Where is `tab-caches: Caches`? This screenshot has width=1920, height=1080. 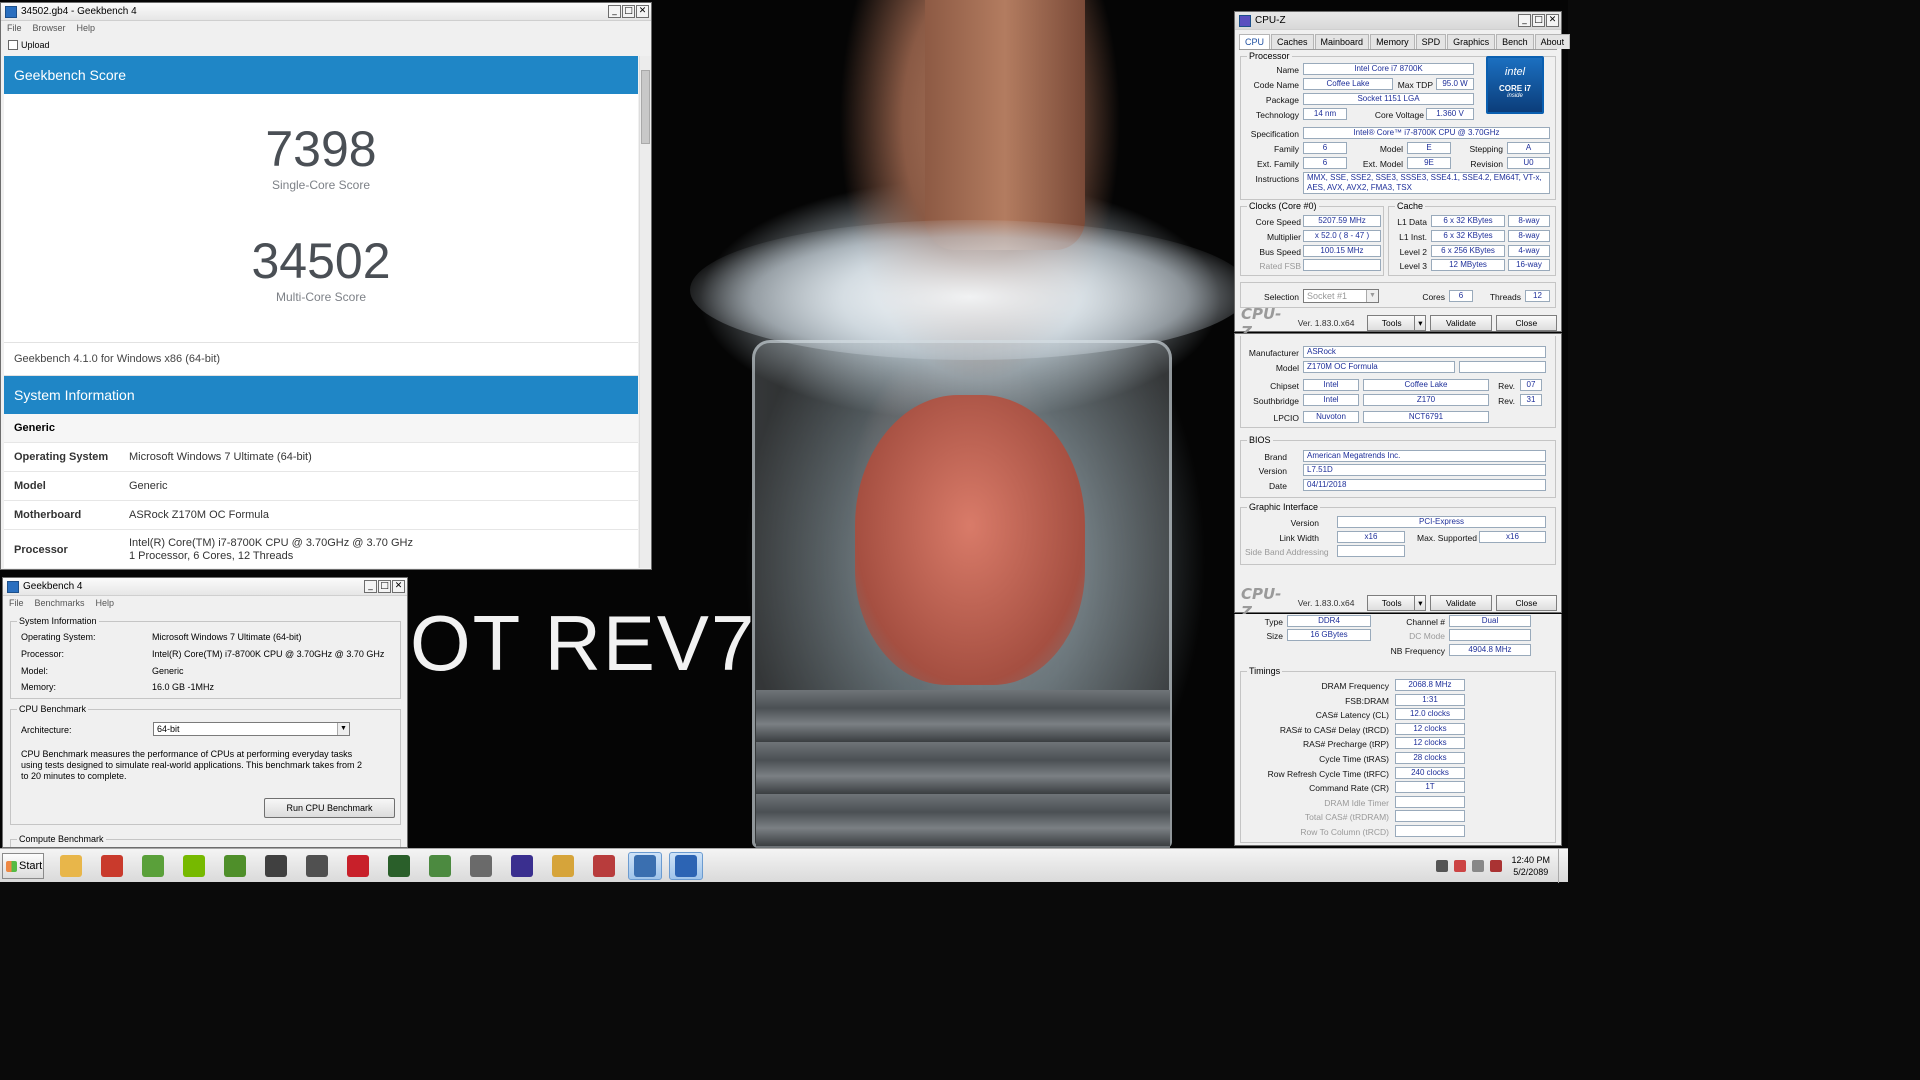 tab-caches: Caches is located at coordinates (1292, 41).